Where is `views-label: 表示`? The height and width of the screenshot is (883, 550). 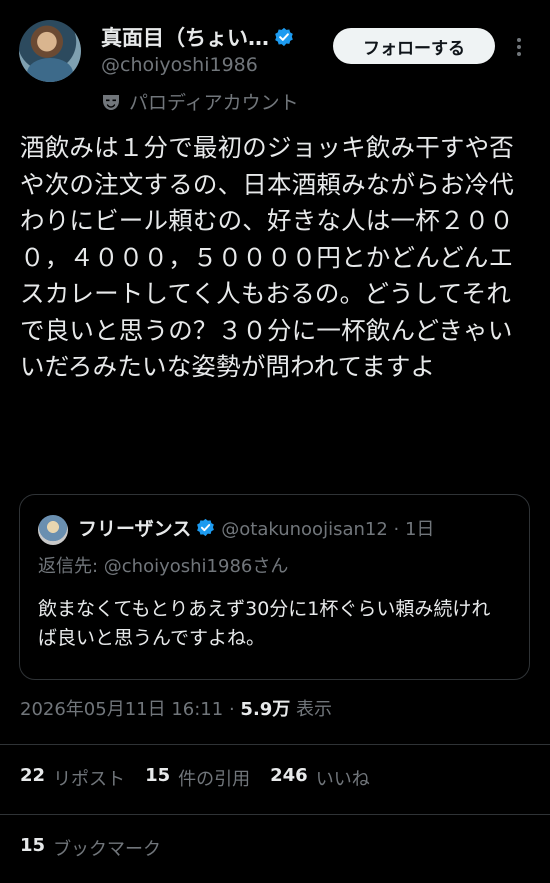
views-label: 表示 is located at coordinates (314, 709).